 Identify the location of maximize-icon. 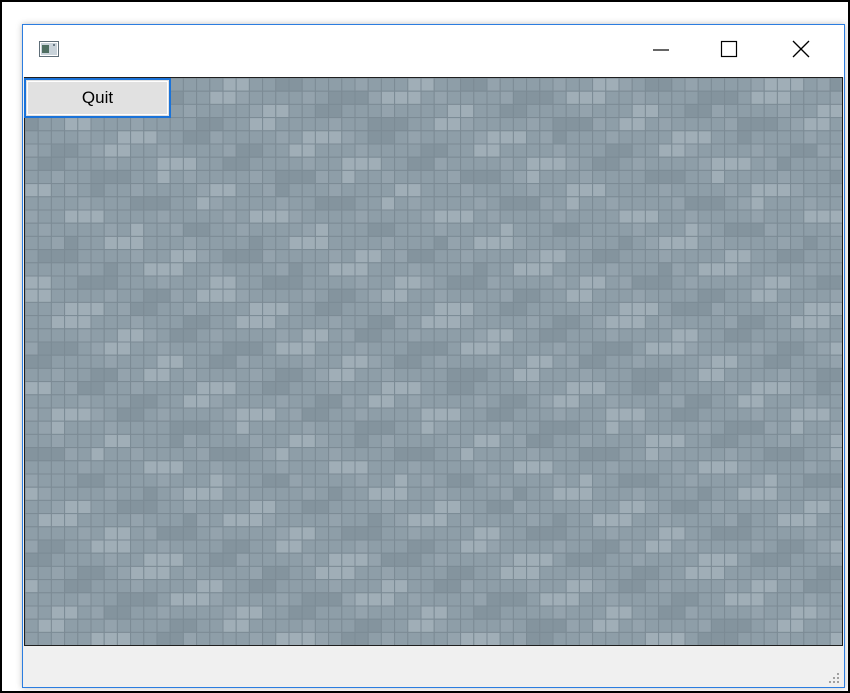
(729, 51).